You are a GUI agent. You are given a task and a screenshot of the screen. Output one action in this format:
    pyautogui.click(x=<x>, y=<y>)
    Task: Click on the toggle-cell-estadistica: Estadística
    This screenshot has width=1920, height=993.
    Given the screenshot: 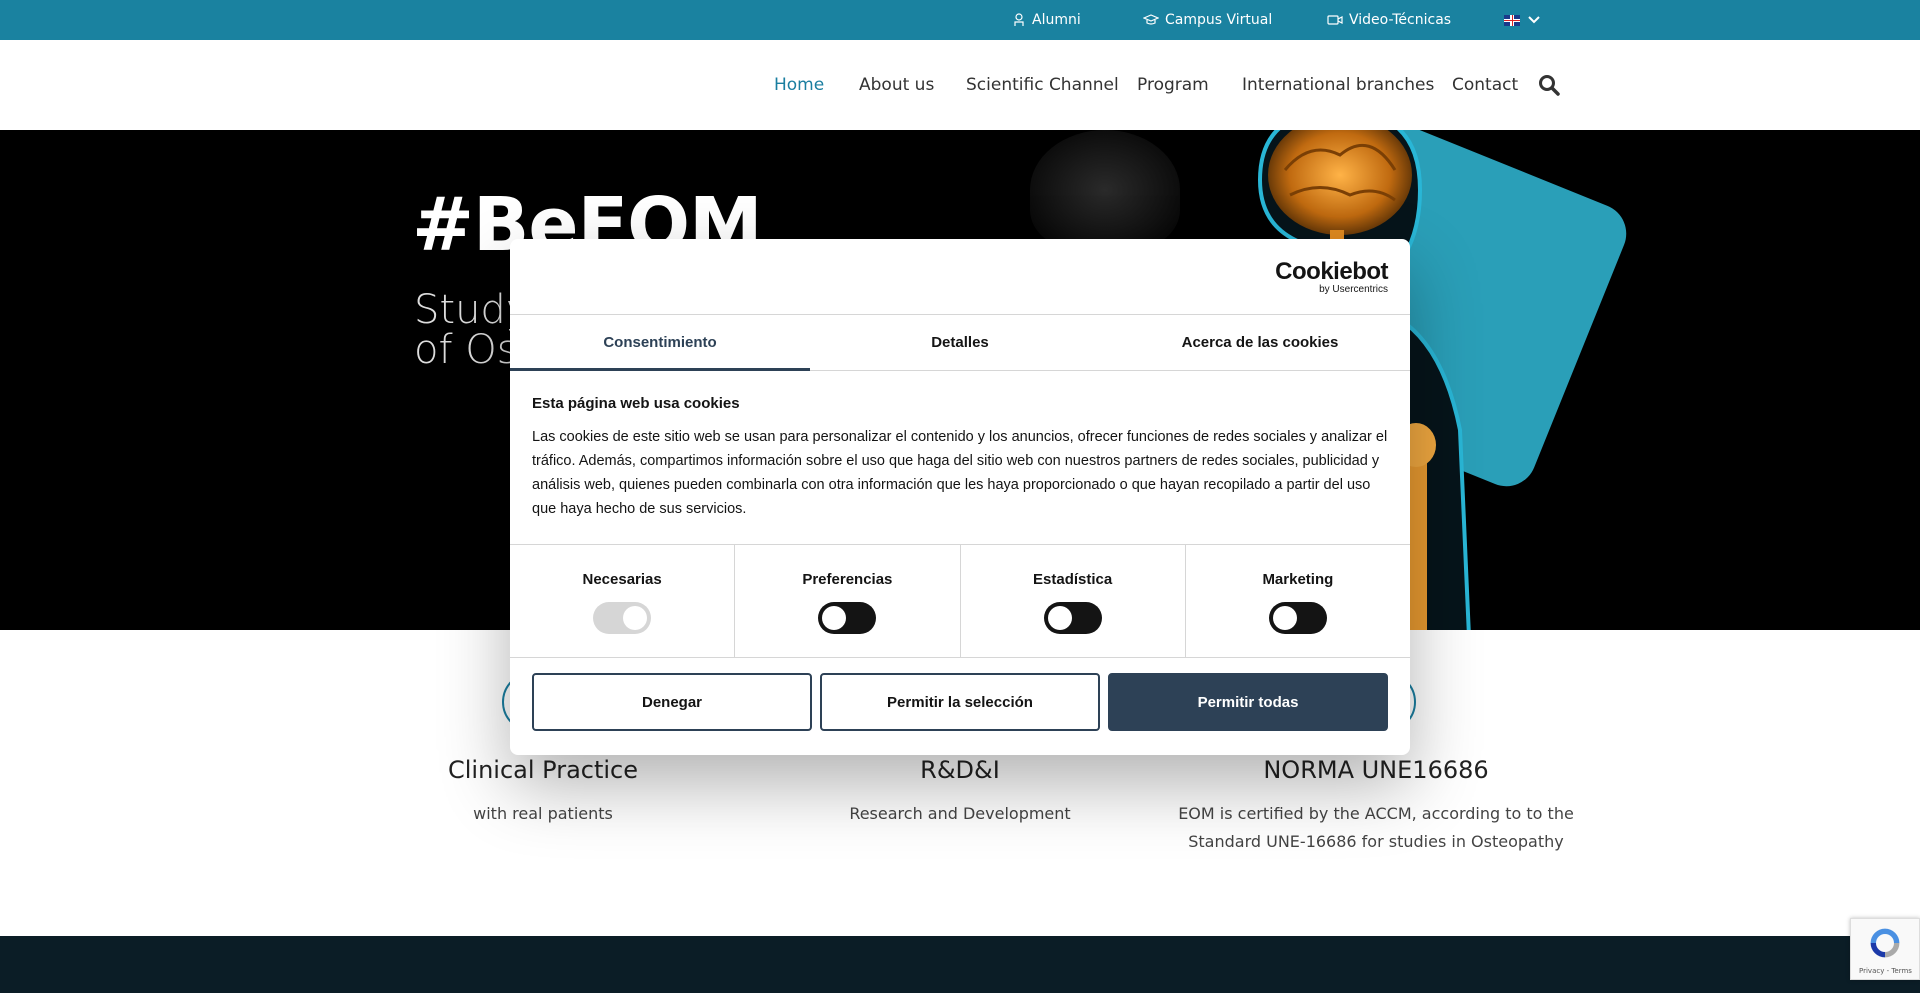 What is the action you would take?
    pyautogui.click(x=1073, y=601)
    